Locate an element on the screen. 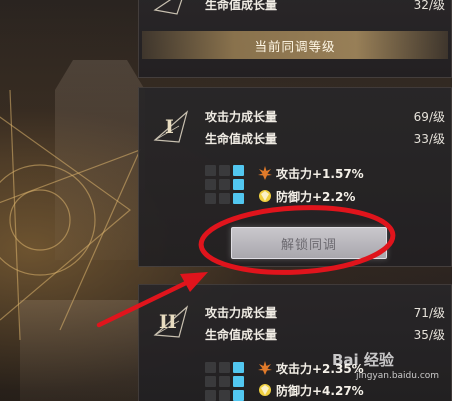 The image size is (452, 401). tier-numeral: II is located at coordinates (168, 322).